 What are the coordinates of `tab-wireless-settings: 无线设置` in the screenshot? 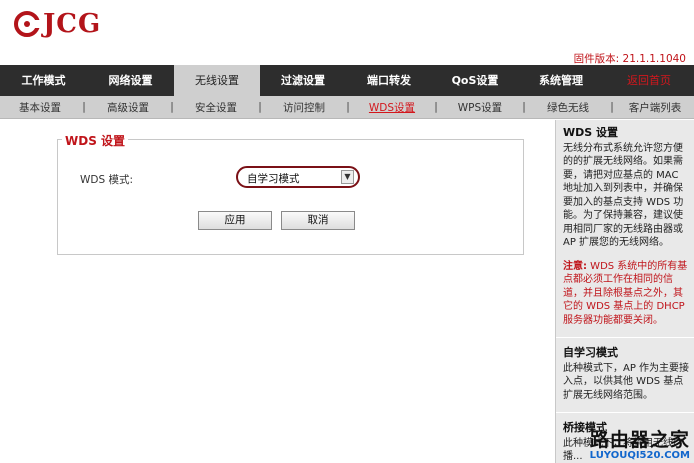 It's located at (217, 80).